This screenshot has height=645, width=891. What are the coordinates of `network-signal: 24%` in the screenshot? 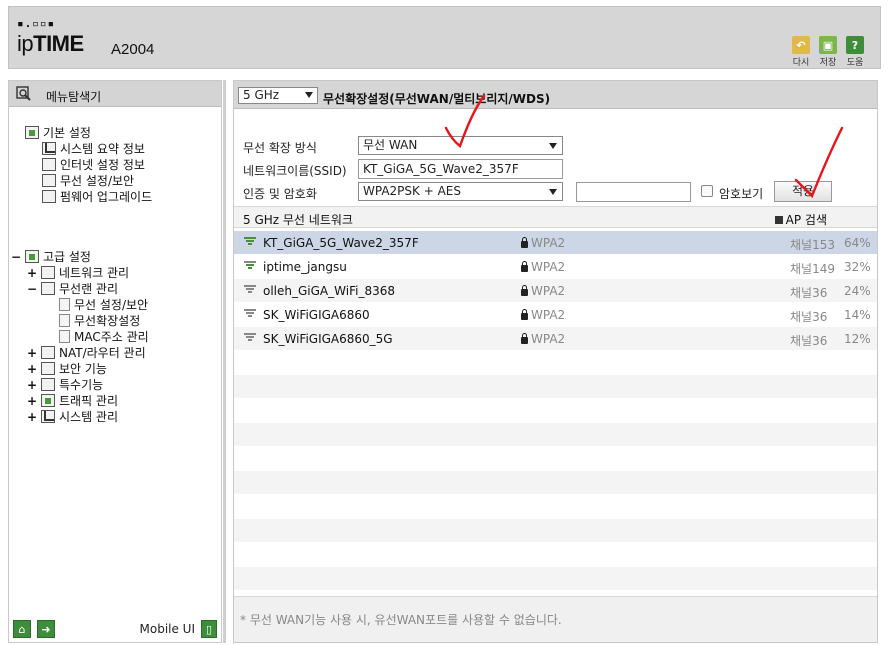 It's located at (857, 291).